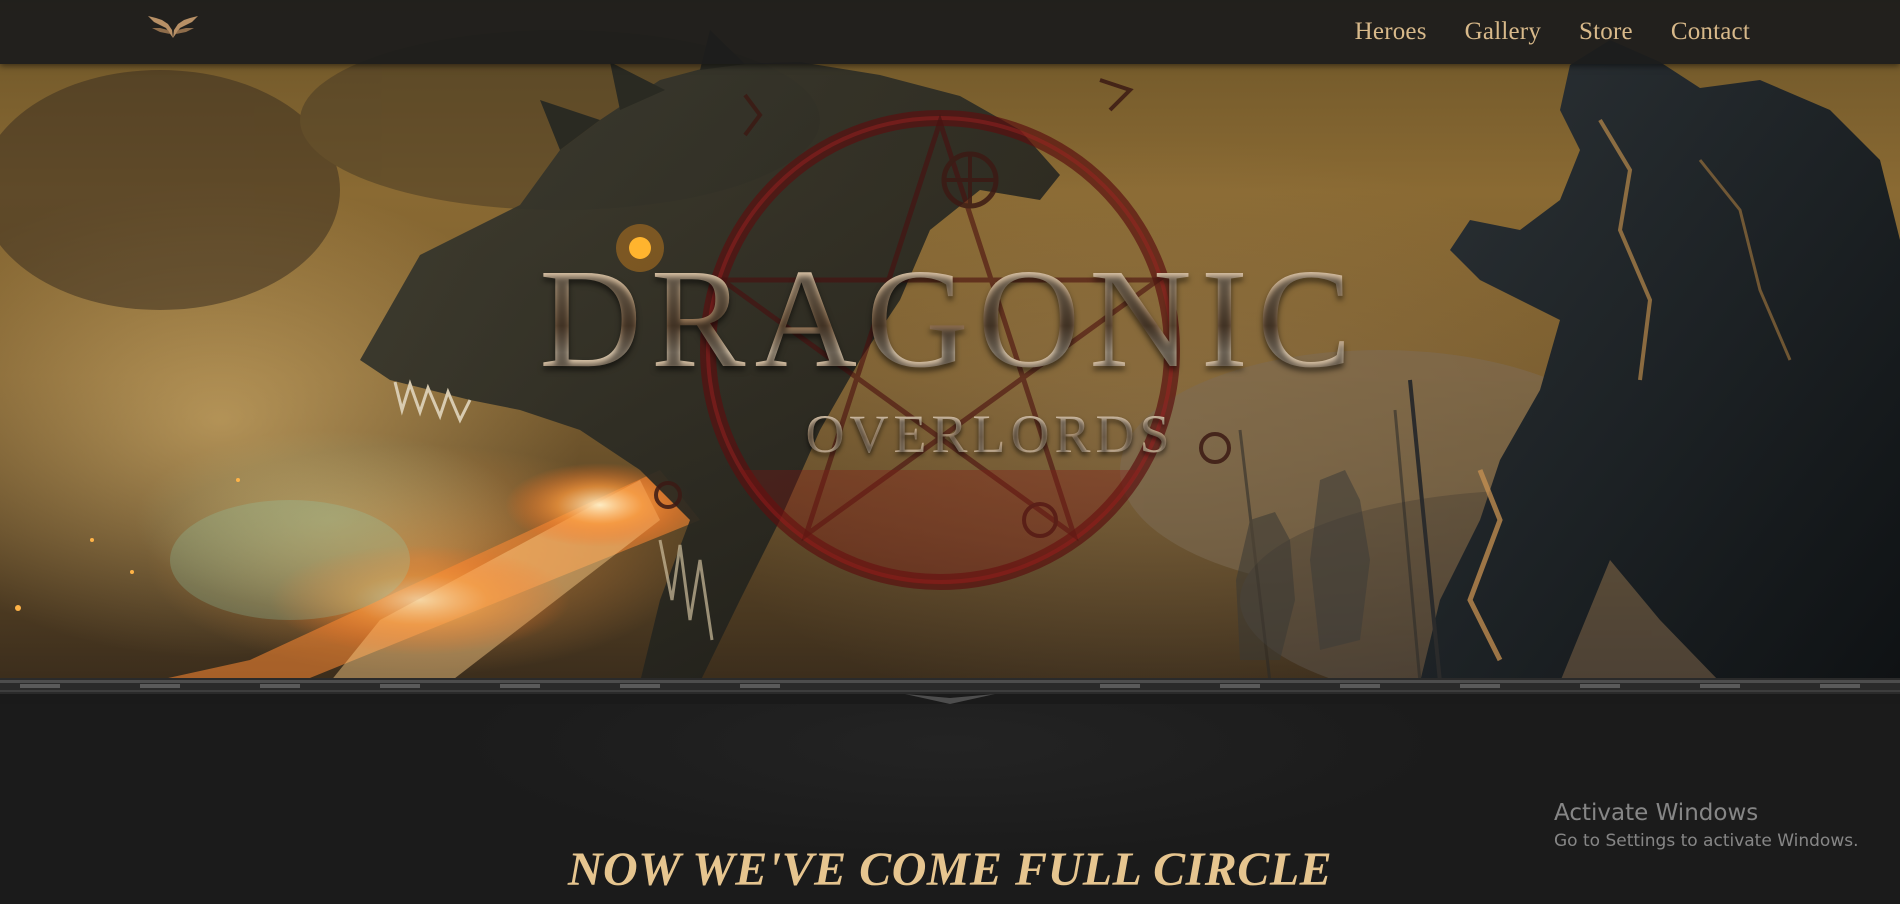  Describe the element at coordinates (1656, 813) in the screenshot. I see `activate-windows-title: Activate Windows` at that location.